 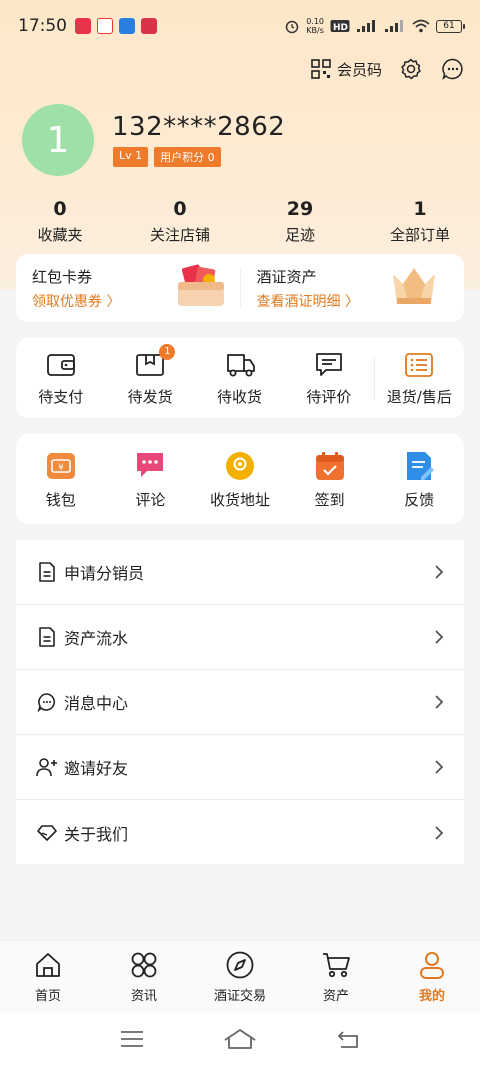 I want to click on tab-mine: 我的, so click(x=432, y=976).